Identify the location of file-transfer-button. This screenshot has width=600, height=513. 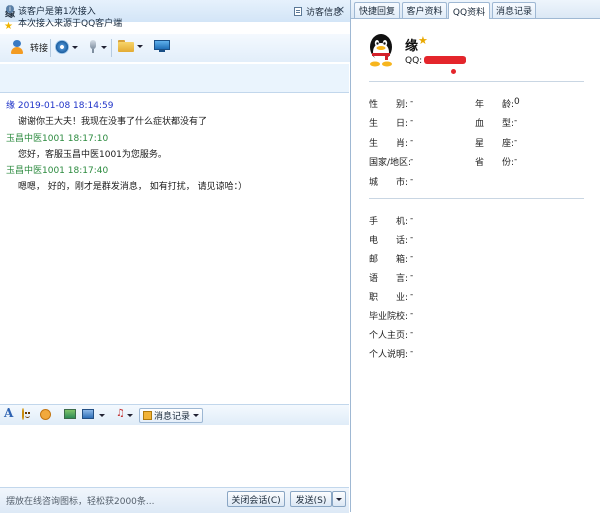
(130, 46).